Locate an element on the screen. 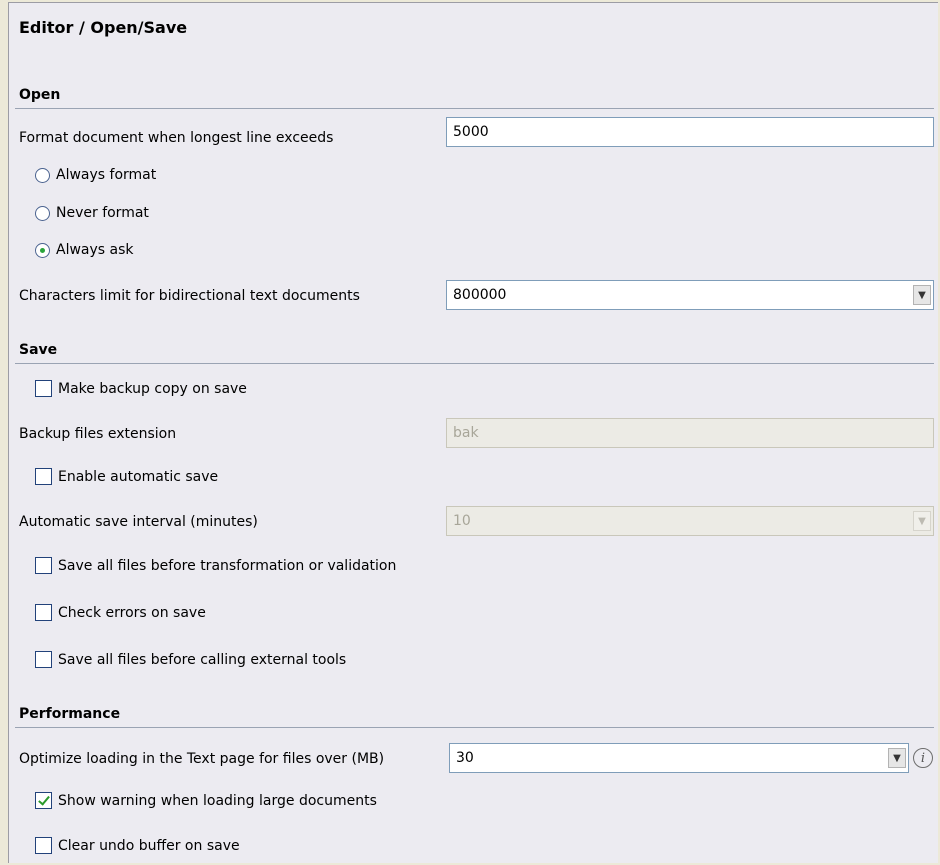  bidi-limit-combo: 800000 ▼ is located at coordinates (690, 295).